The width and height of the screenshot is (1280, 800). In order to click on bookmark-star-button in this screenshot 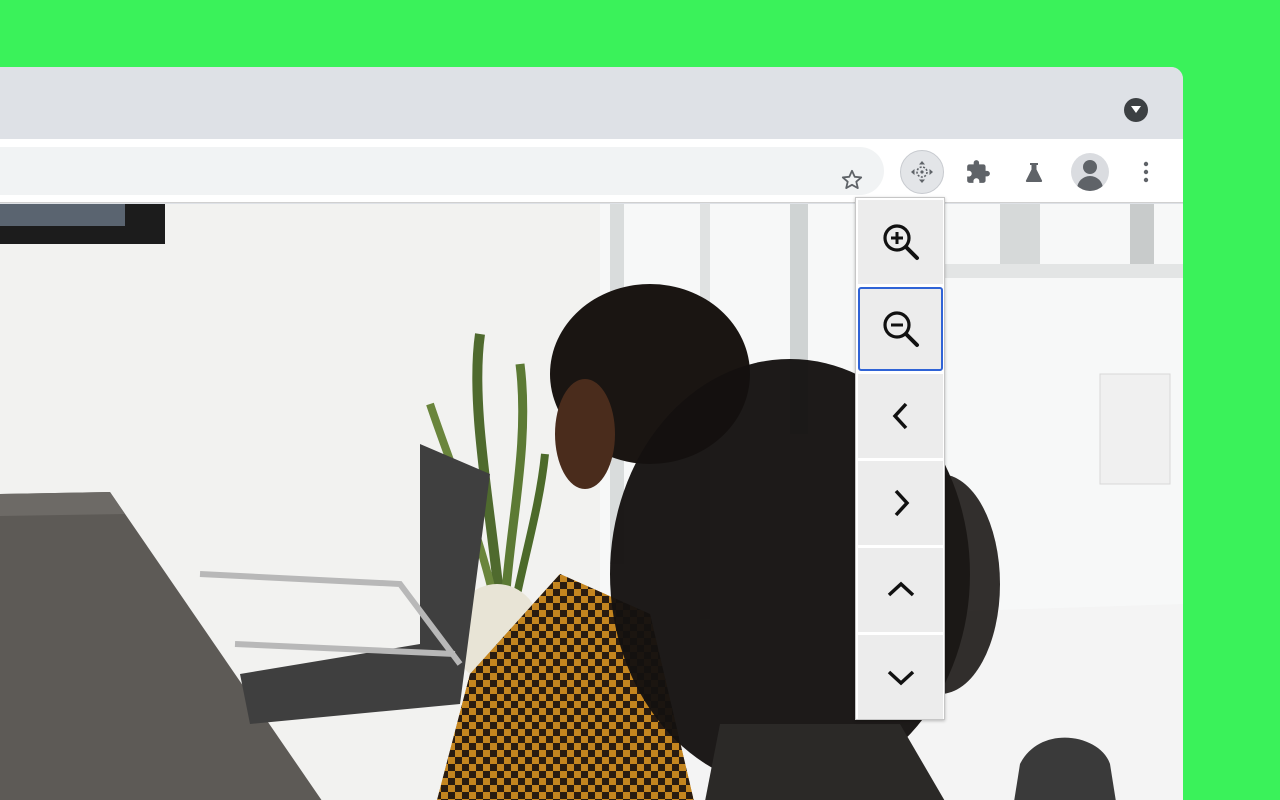, I will do `click(852, 180)`.